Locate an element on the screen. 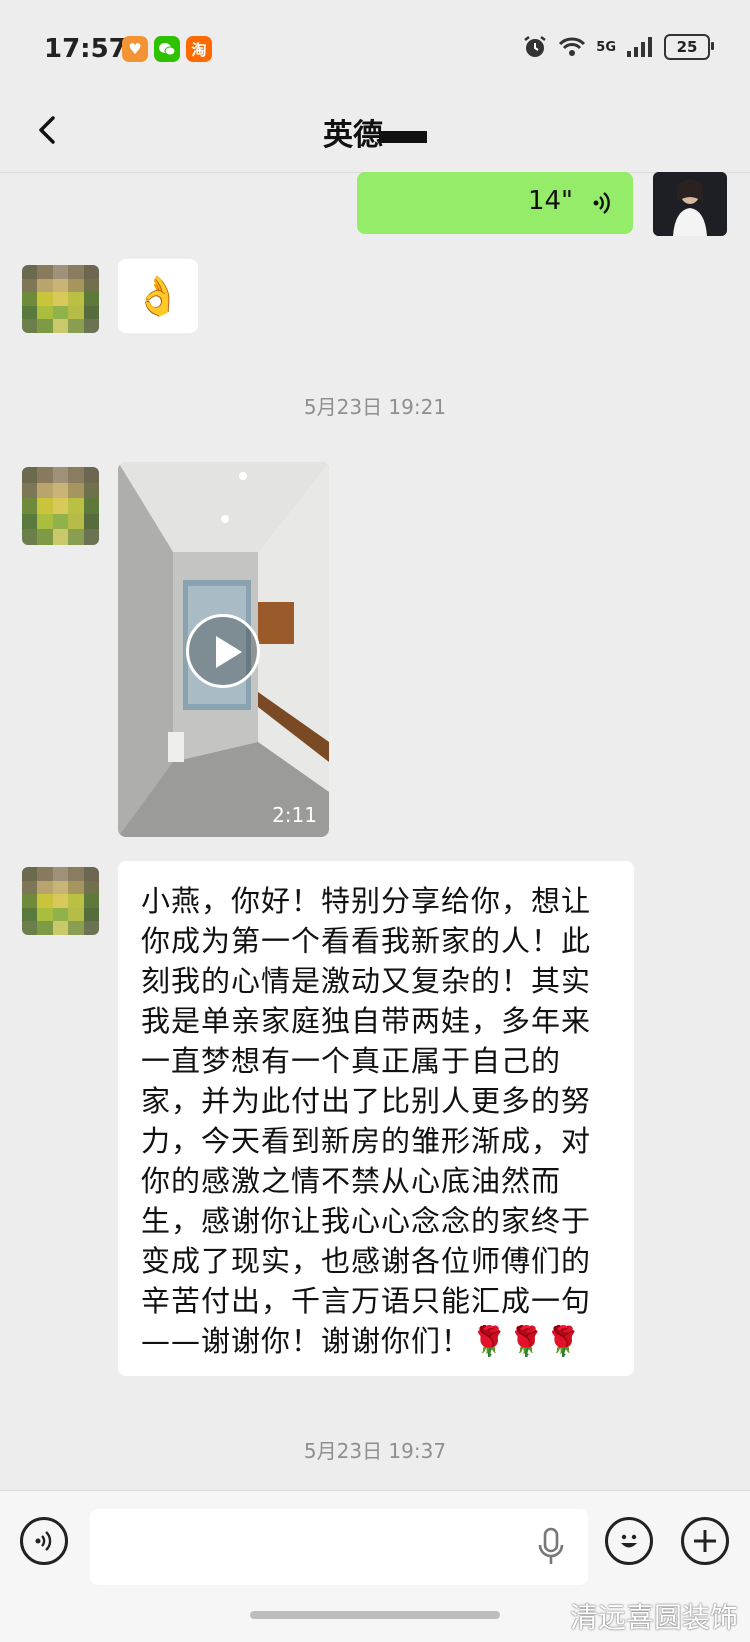 The height and width of the screenshot is (1642, 750). smiley-icon is located at coordinates (629, 1541).